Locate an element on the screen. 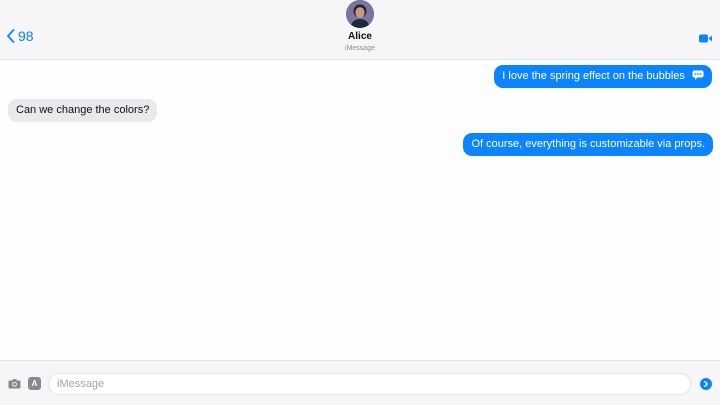  message-input is located at coordinates (369, 384).